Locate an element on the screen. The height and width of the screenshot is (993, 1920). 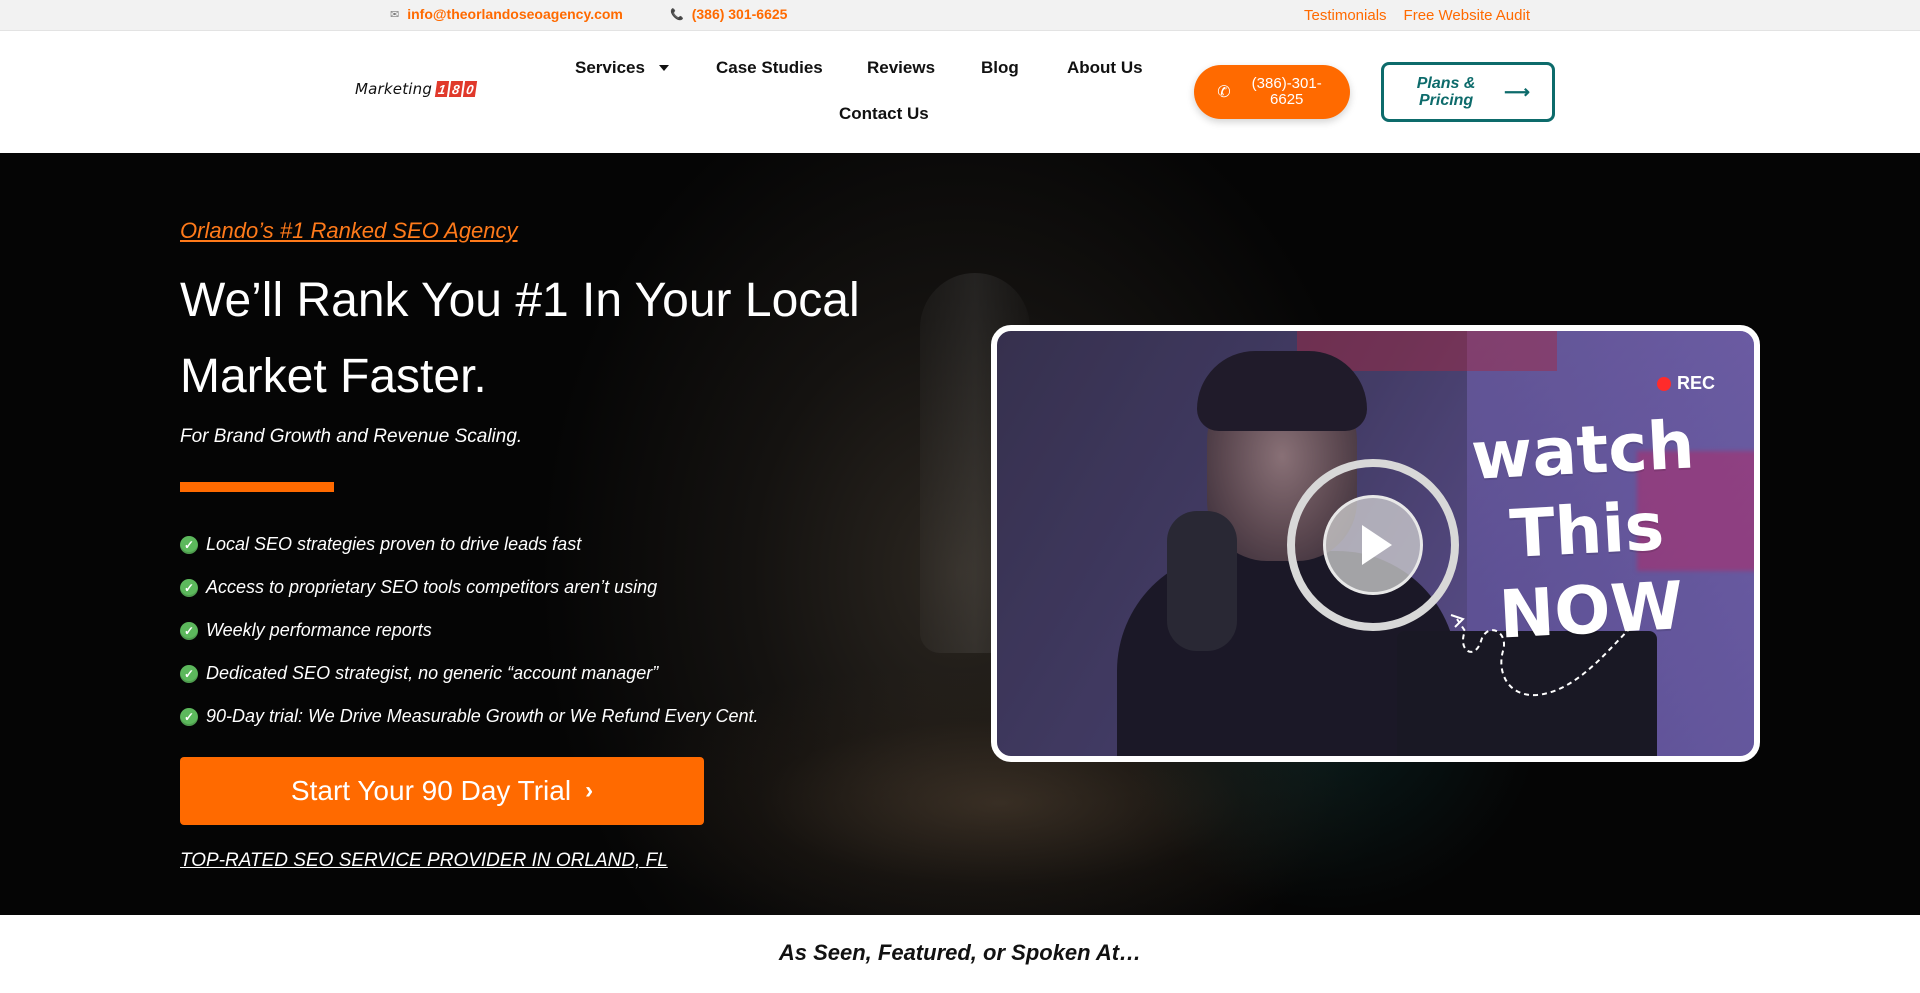
phone-icon: ✆ is located at coordinates (1224, 92).